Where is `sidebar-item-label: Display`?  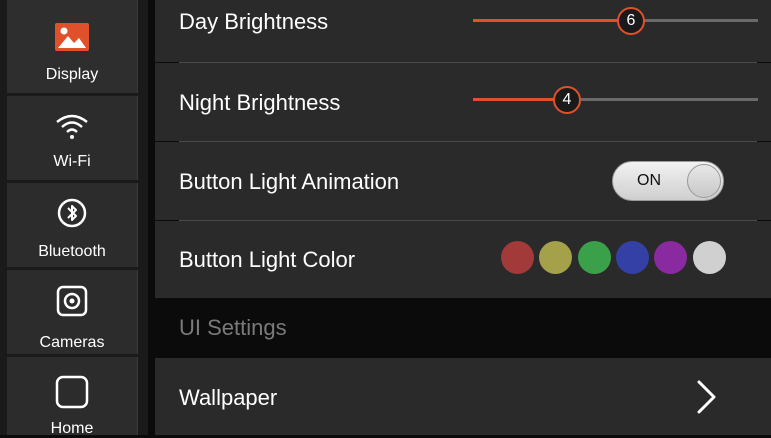
sidebar-item-label: Display is located at coordinates (72, 74).